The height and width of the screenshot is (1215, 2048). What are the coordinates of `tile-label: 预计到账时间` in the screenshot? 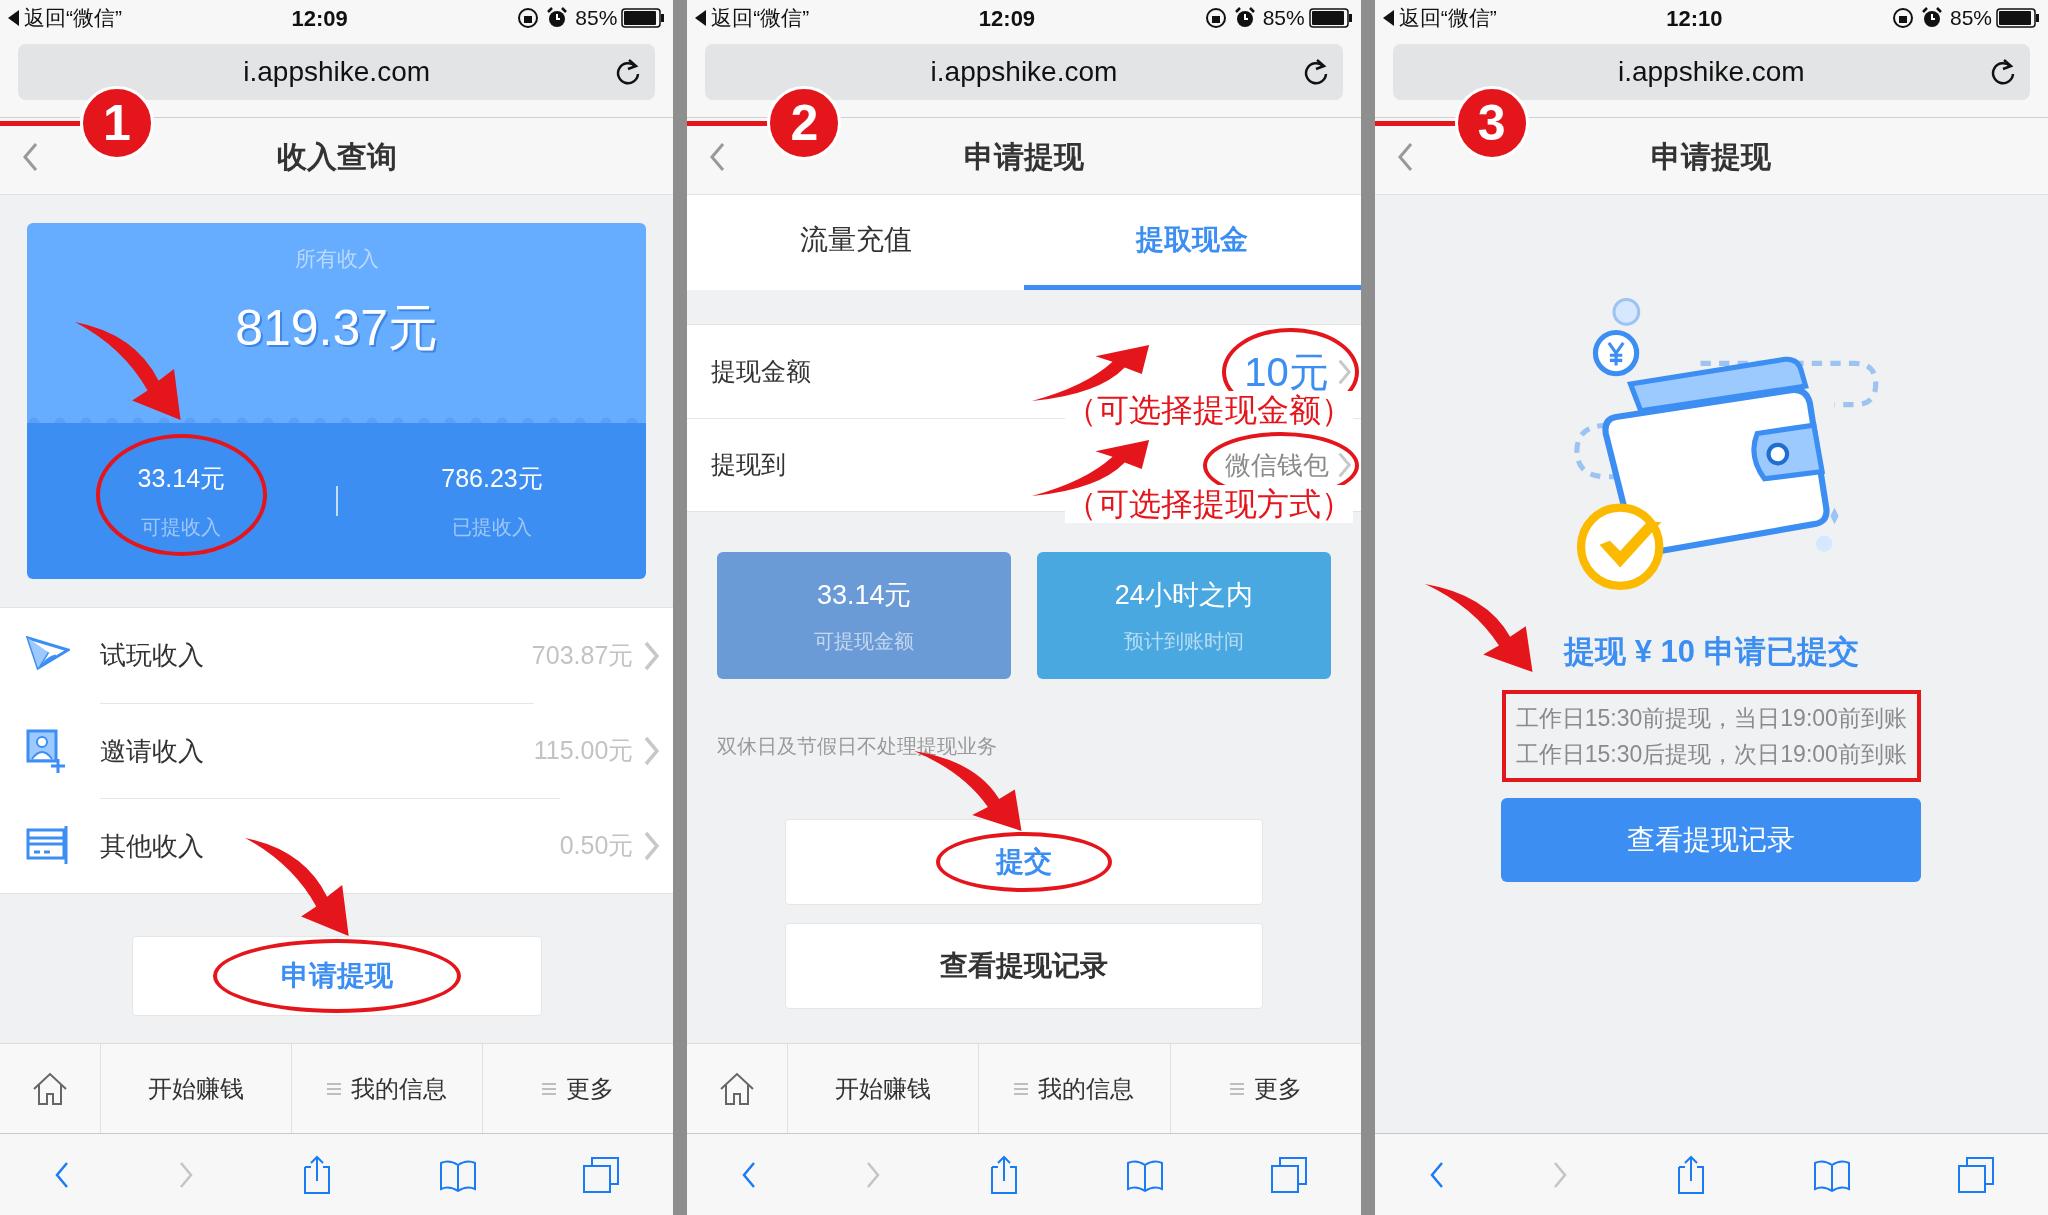 It's located at (1183, 641).